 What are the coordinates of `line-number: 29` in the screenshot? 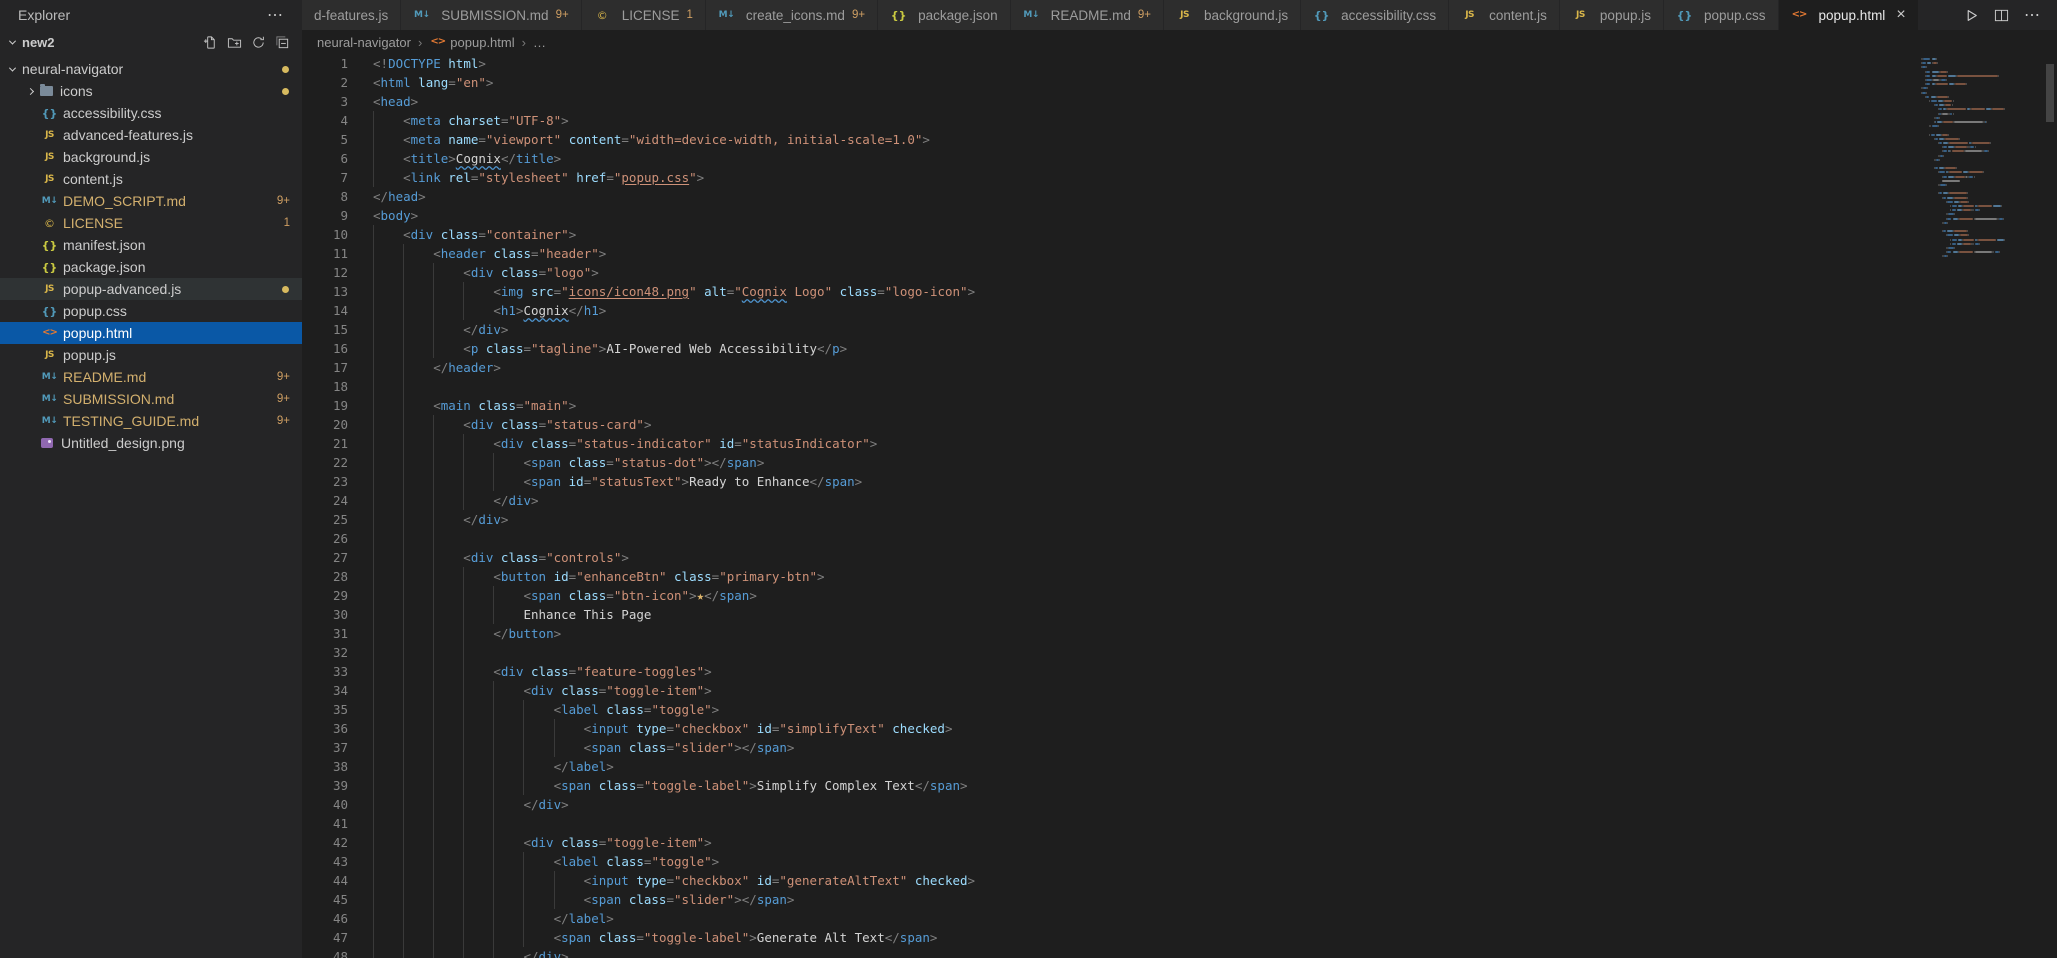 It's located at (340, 595).